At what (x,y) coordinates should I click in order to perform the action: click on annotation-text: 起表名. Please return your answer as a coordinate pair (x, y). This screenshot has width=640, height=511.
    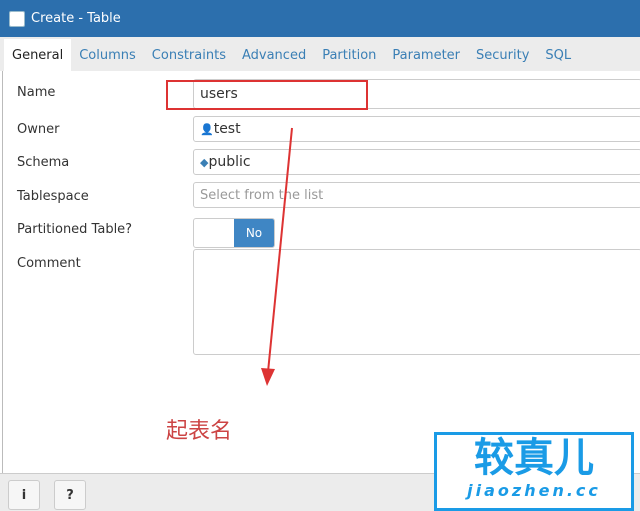
    Looking at the image, I should click on (199, 431).